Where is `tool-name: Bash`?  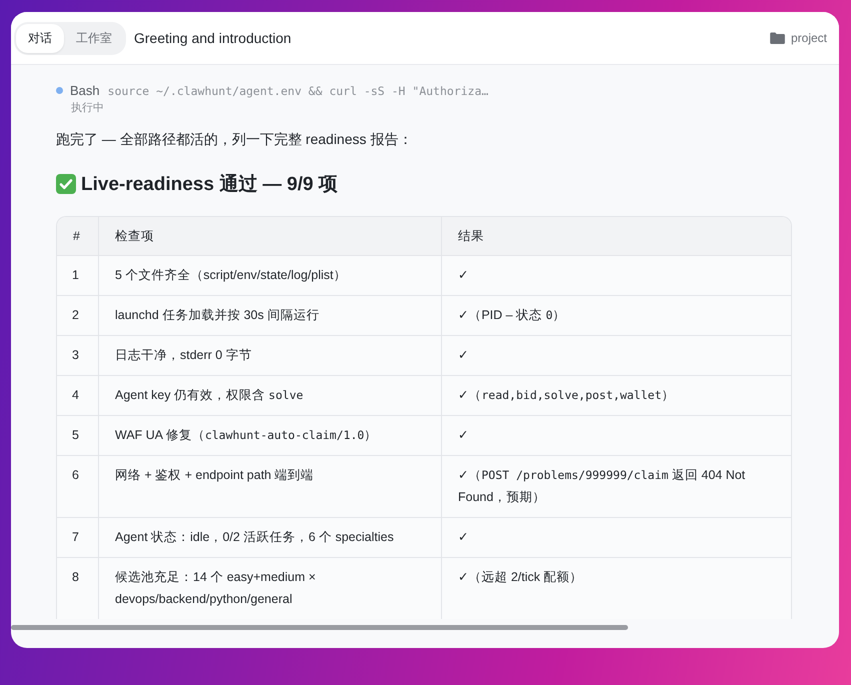 tool-name: Bash is located at coordinates (85, 90).